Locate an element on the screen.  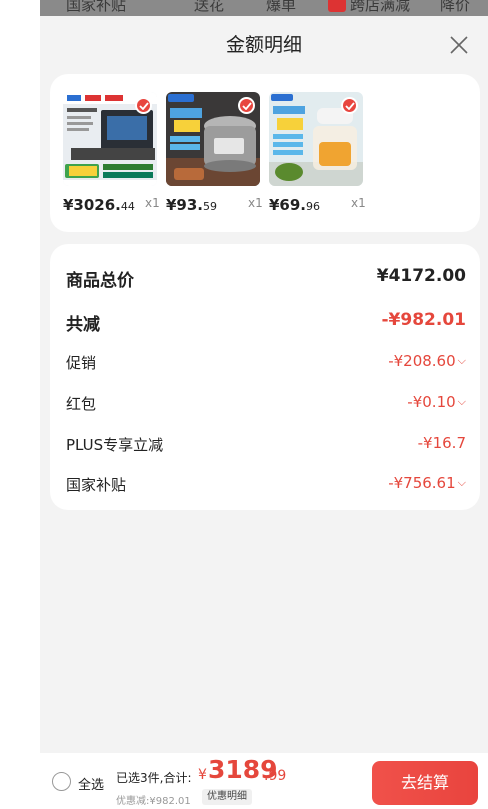
product-item: ¥69.96 x1 is located at coordinates (317, 153).